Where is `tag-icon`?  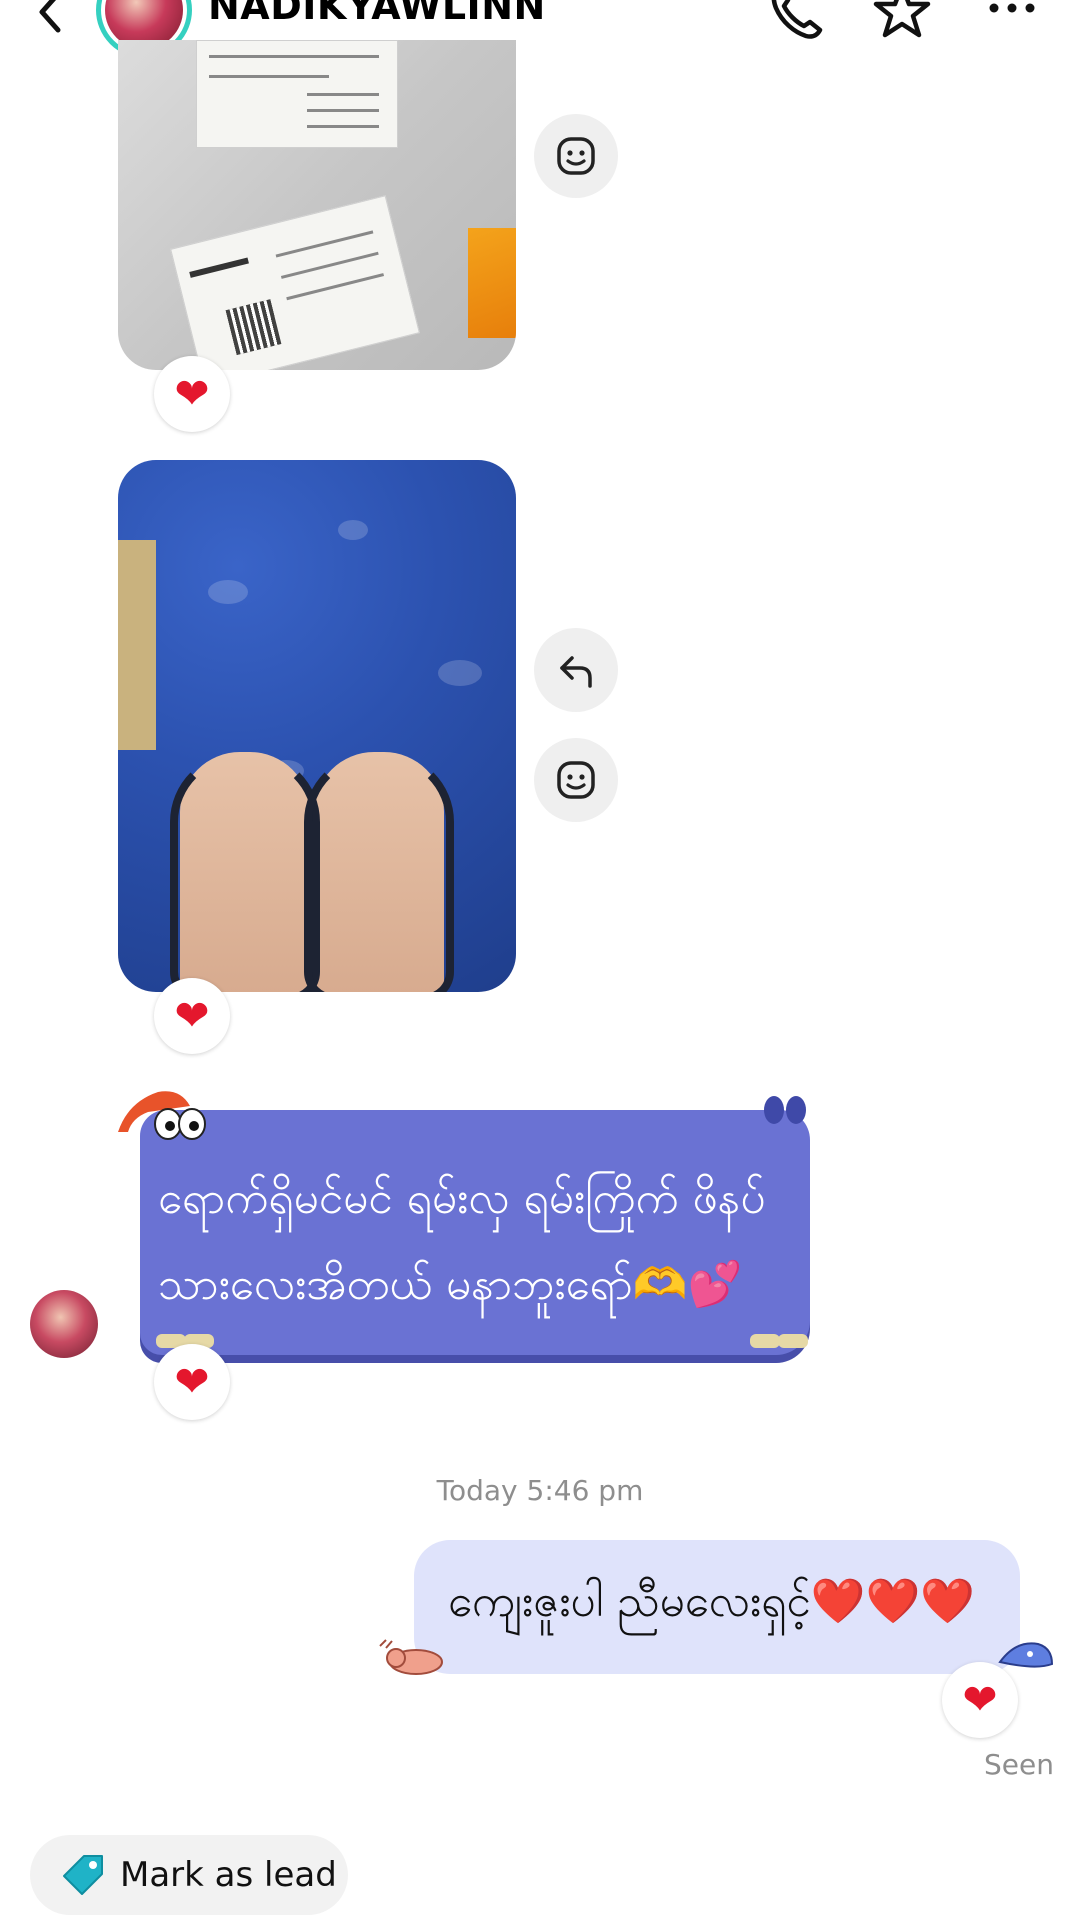 tag-icon is located at coordinates (83, 1875).